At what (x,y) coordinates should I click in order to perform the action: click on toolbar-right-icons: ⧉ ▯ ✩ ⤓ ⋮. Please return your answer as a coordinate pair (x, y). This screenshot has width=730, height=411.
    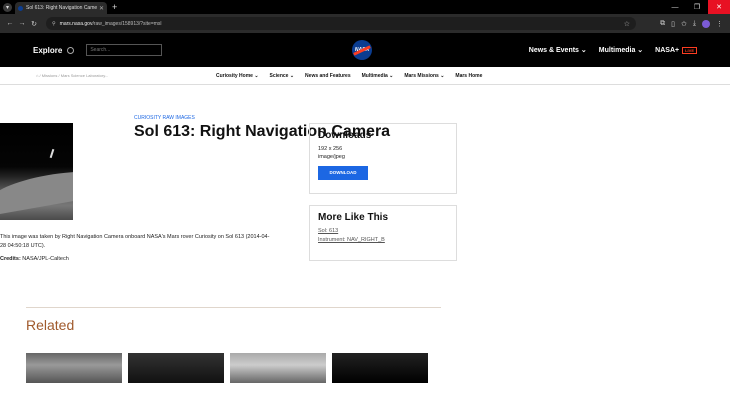
    Looking at the image, I should click on (693, 23).